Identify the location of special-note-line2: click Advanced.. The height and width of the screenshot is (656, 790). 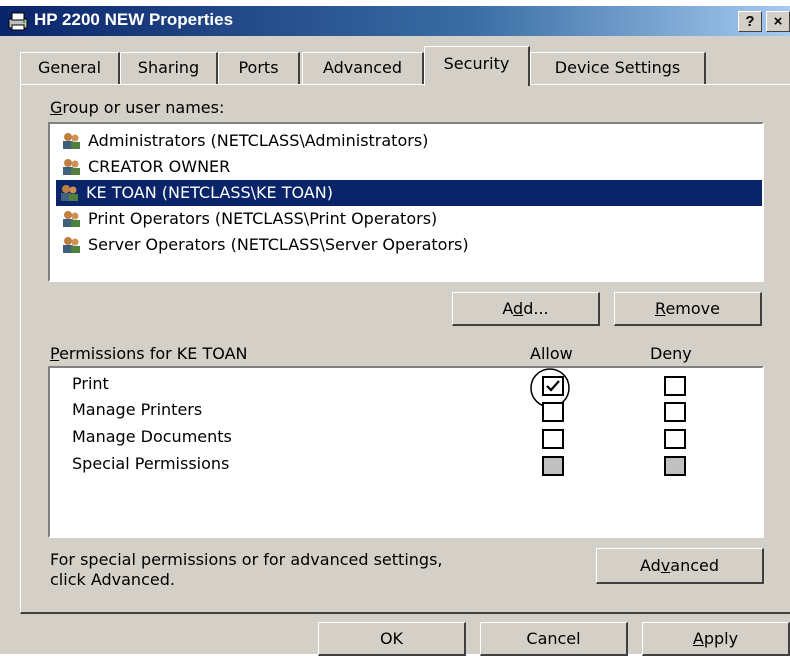
(112, 579).